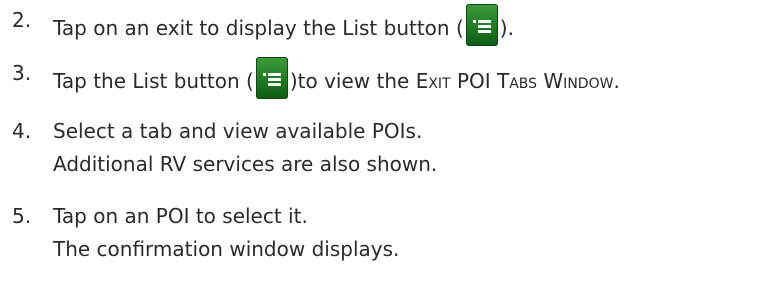  What do you see at coordinates (352, 81) in the screenshot?
I see `step-text-mid: )to view the` at bounding box center [352, 81].